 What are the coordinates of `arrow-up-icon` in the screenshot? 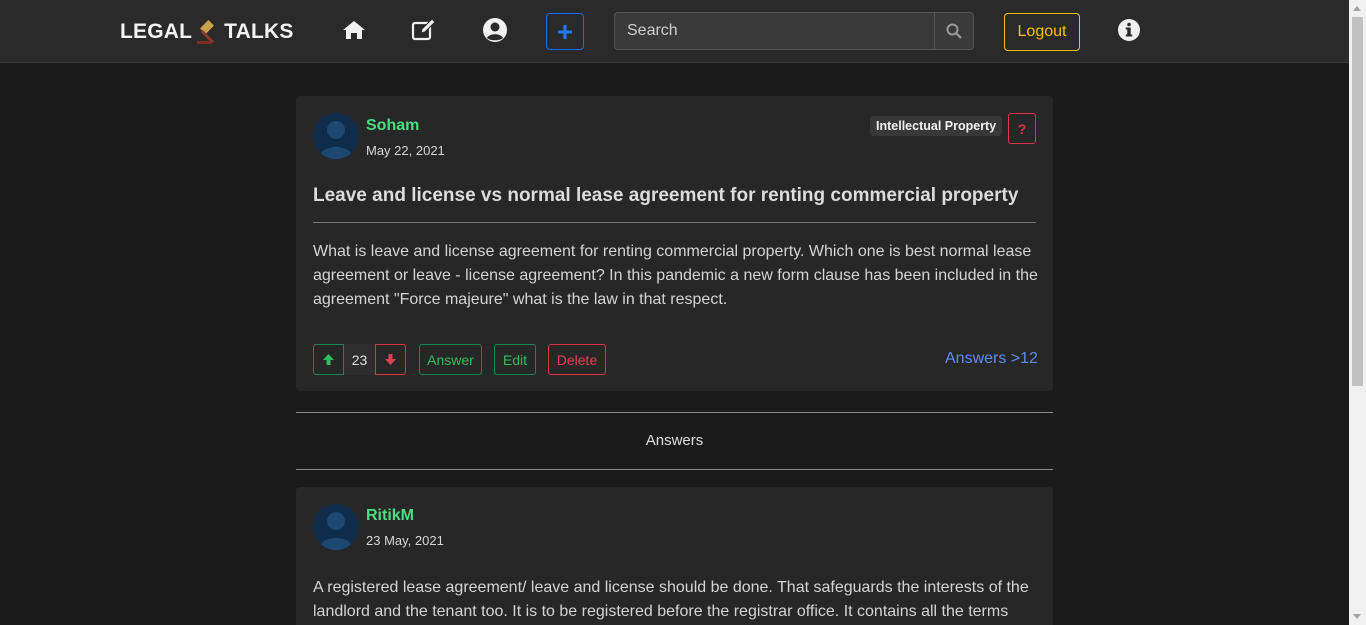 It's located at (328, 359).